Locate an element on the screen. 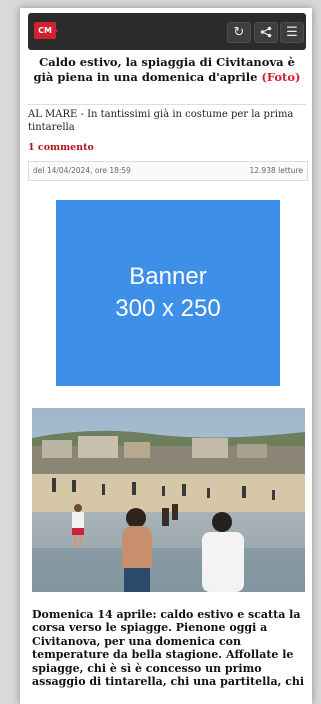 The image size is (321, 704). share-icon is located at coordinates (266, 32).